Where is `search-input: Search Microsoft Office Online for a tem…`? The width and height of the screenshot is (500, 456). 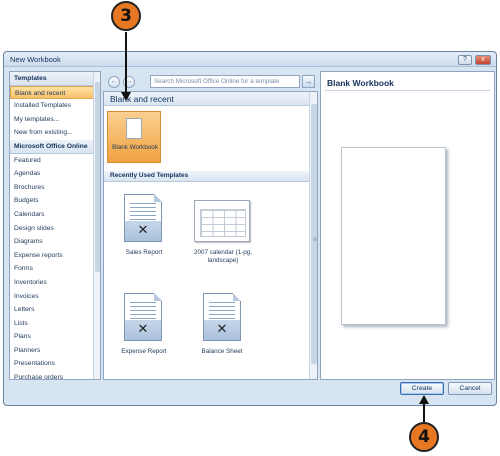
search-input: Search Microsoft Office Online for a tem… is located at coordinates (225, 81).